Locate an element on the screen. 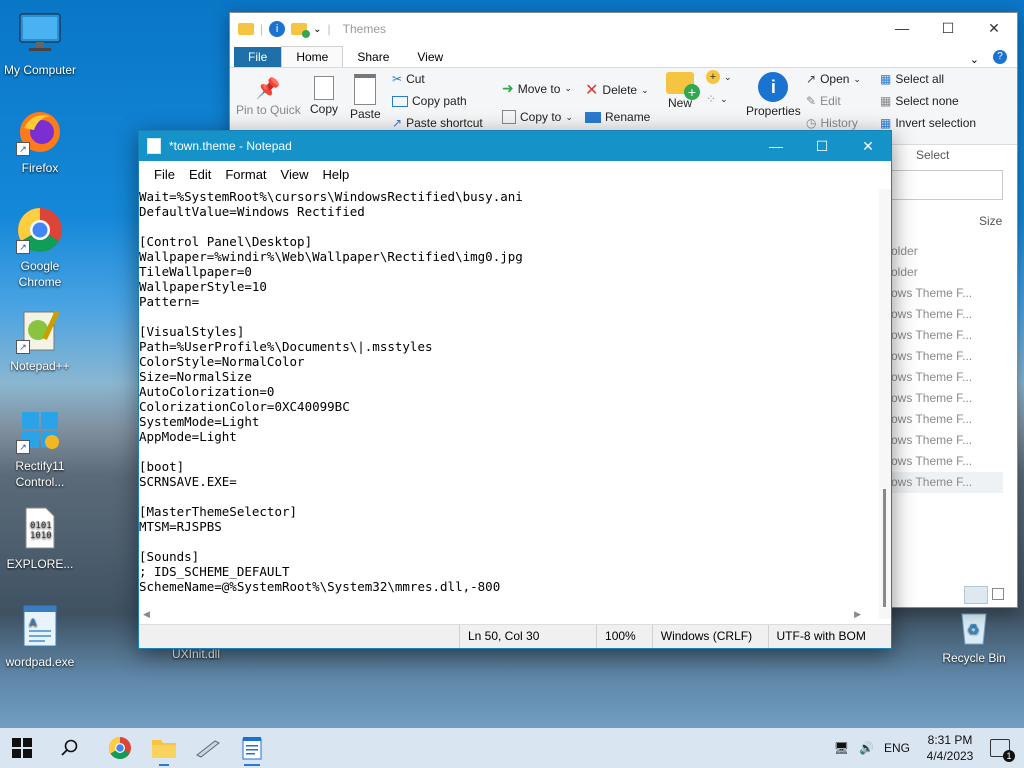 This screenshot has width=1024, height=768. open-label: Open is located at coordinates (835, 79).